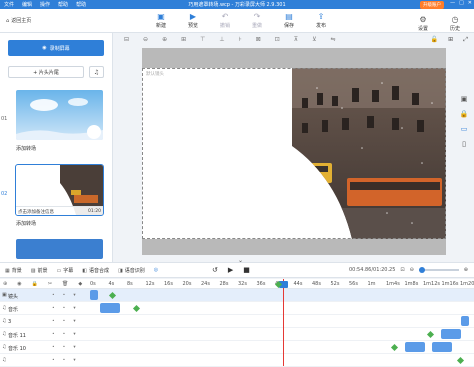 This screenshot has height=367, width=474. What do you see at coordinates (36, 212) in the screenshot?
I see `slide-note: 点击添加备注信息` at bounding box center [36, 212].